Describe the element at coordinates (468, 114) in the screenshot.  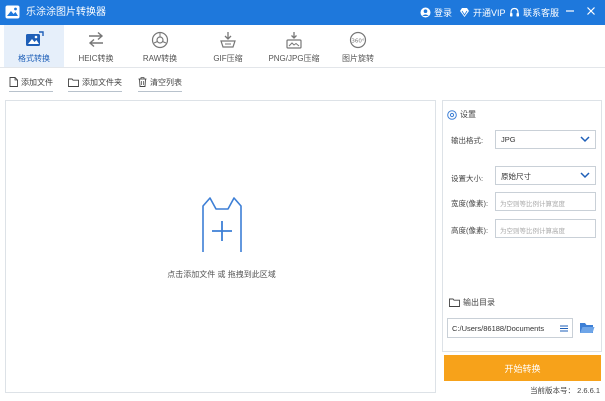
I see `settings-title: 设置` at that location.